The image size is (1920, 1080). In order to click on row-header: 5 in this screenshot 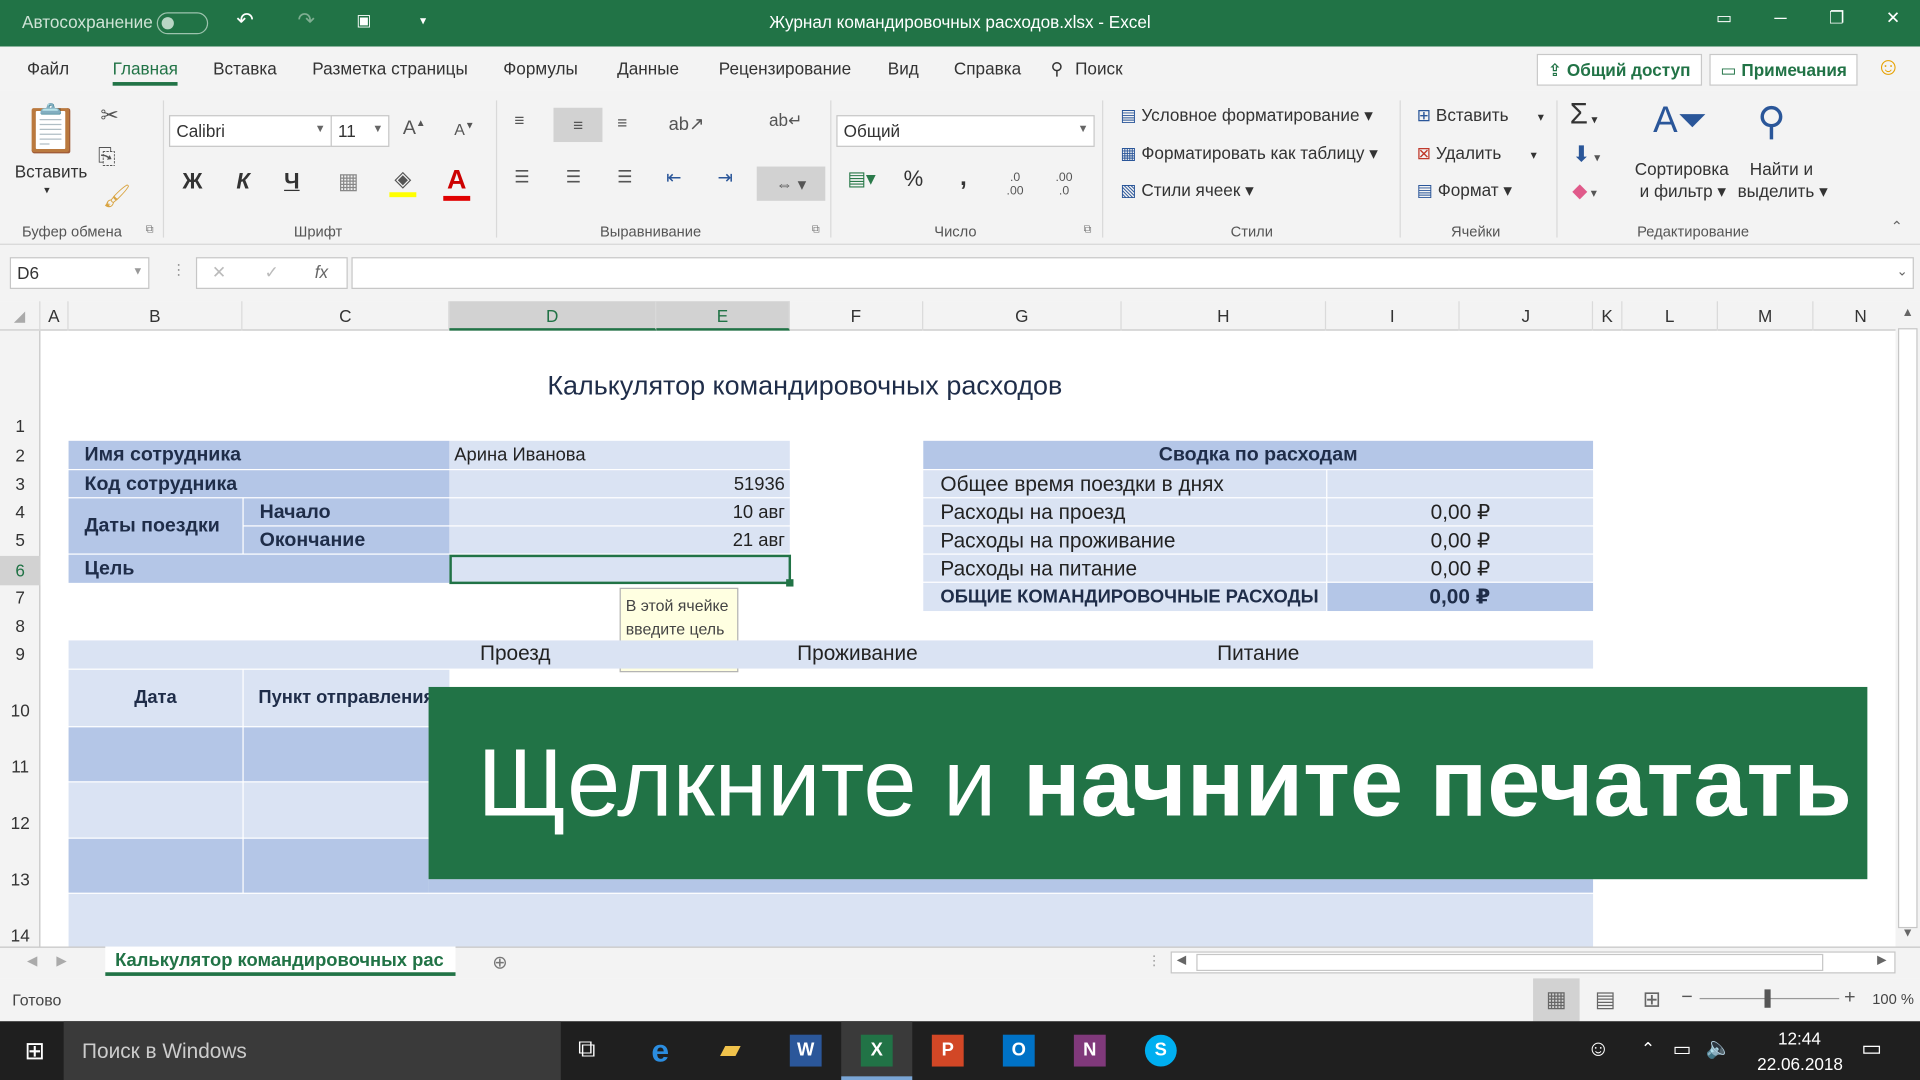, I will do `click(20, 540)`.